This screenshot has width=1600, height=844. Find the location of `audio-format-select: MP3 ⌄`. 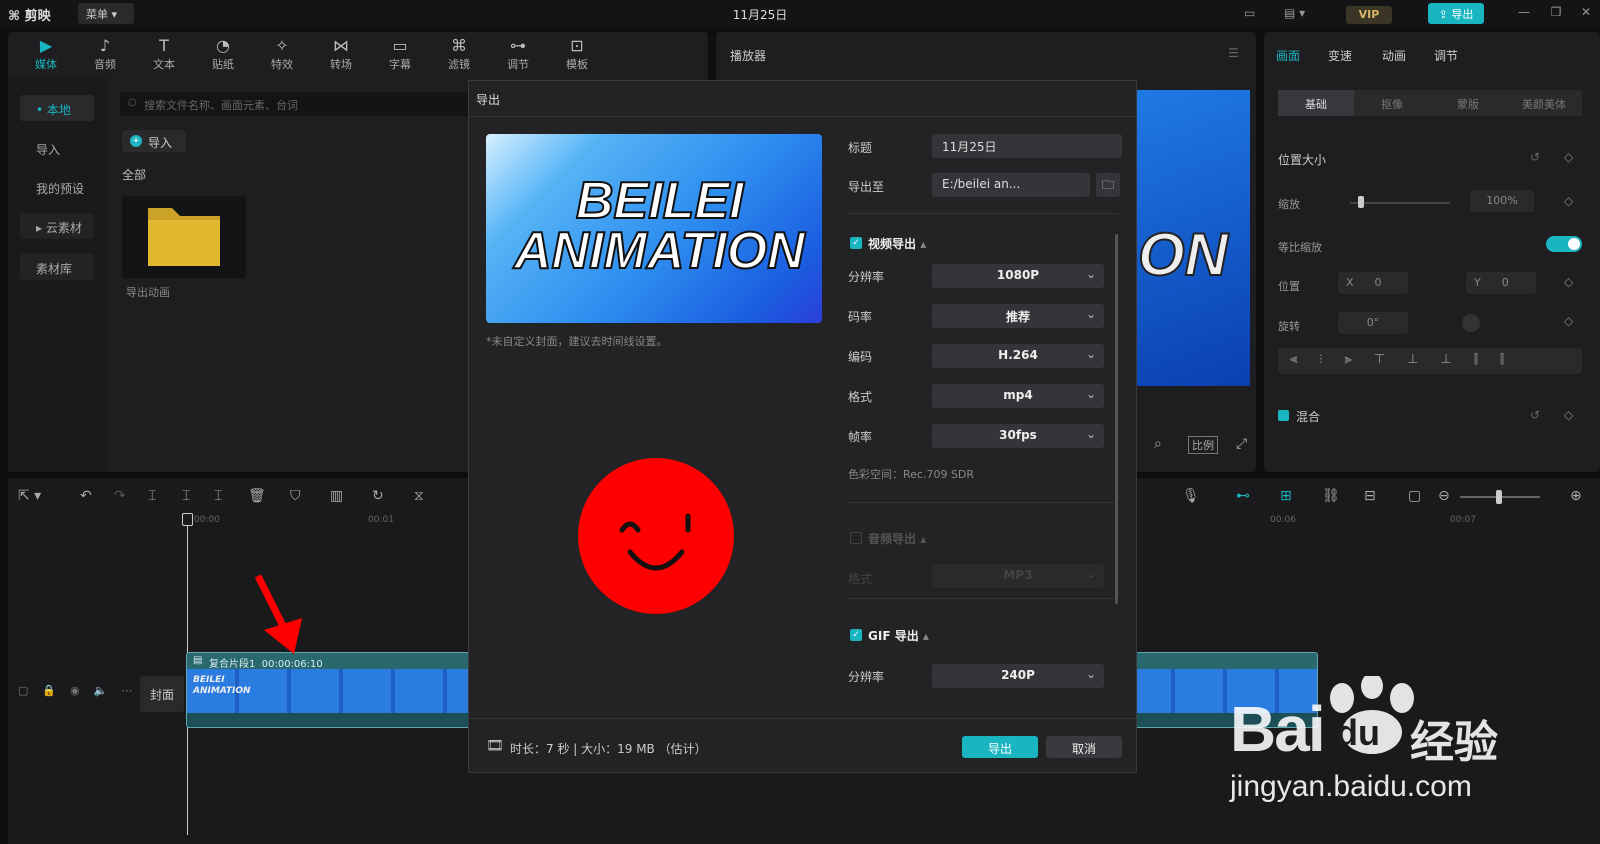

audio-format-select: MP3 ⌄ is located at coordinates (1018, 576).